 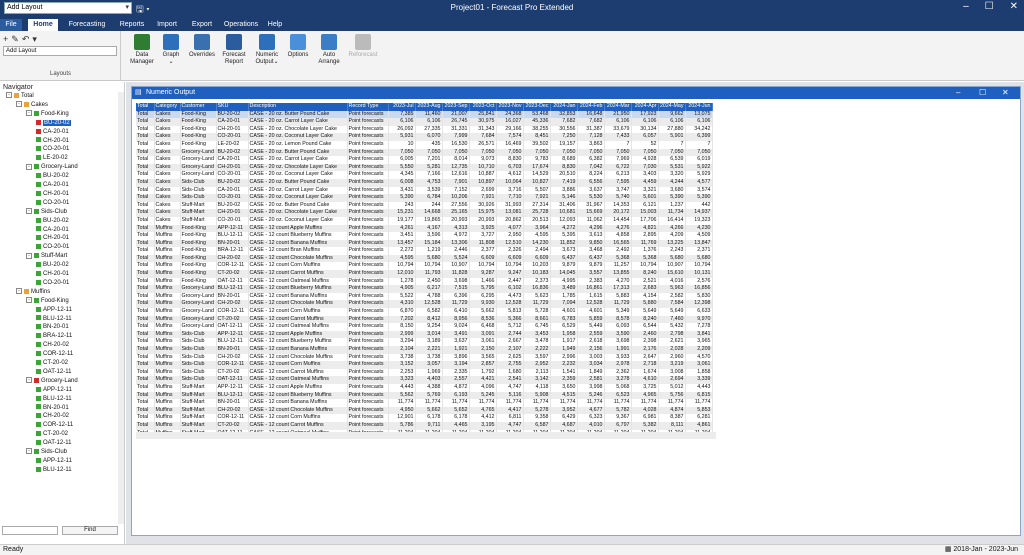 I want to click on table-cell: 19,157, so click(x=564, y=144).